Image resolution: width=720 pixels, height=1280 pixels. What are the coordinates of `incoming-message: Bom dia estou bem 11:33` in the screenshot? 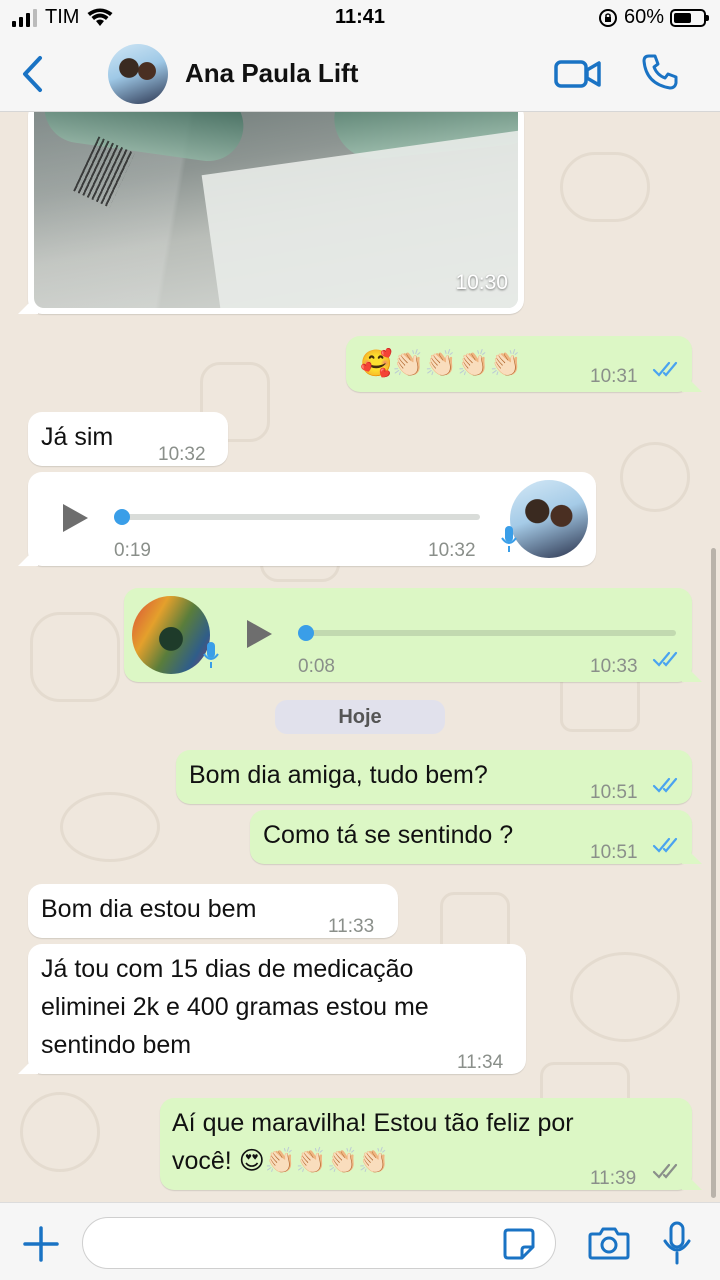 It's located at (213, 911).